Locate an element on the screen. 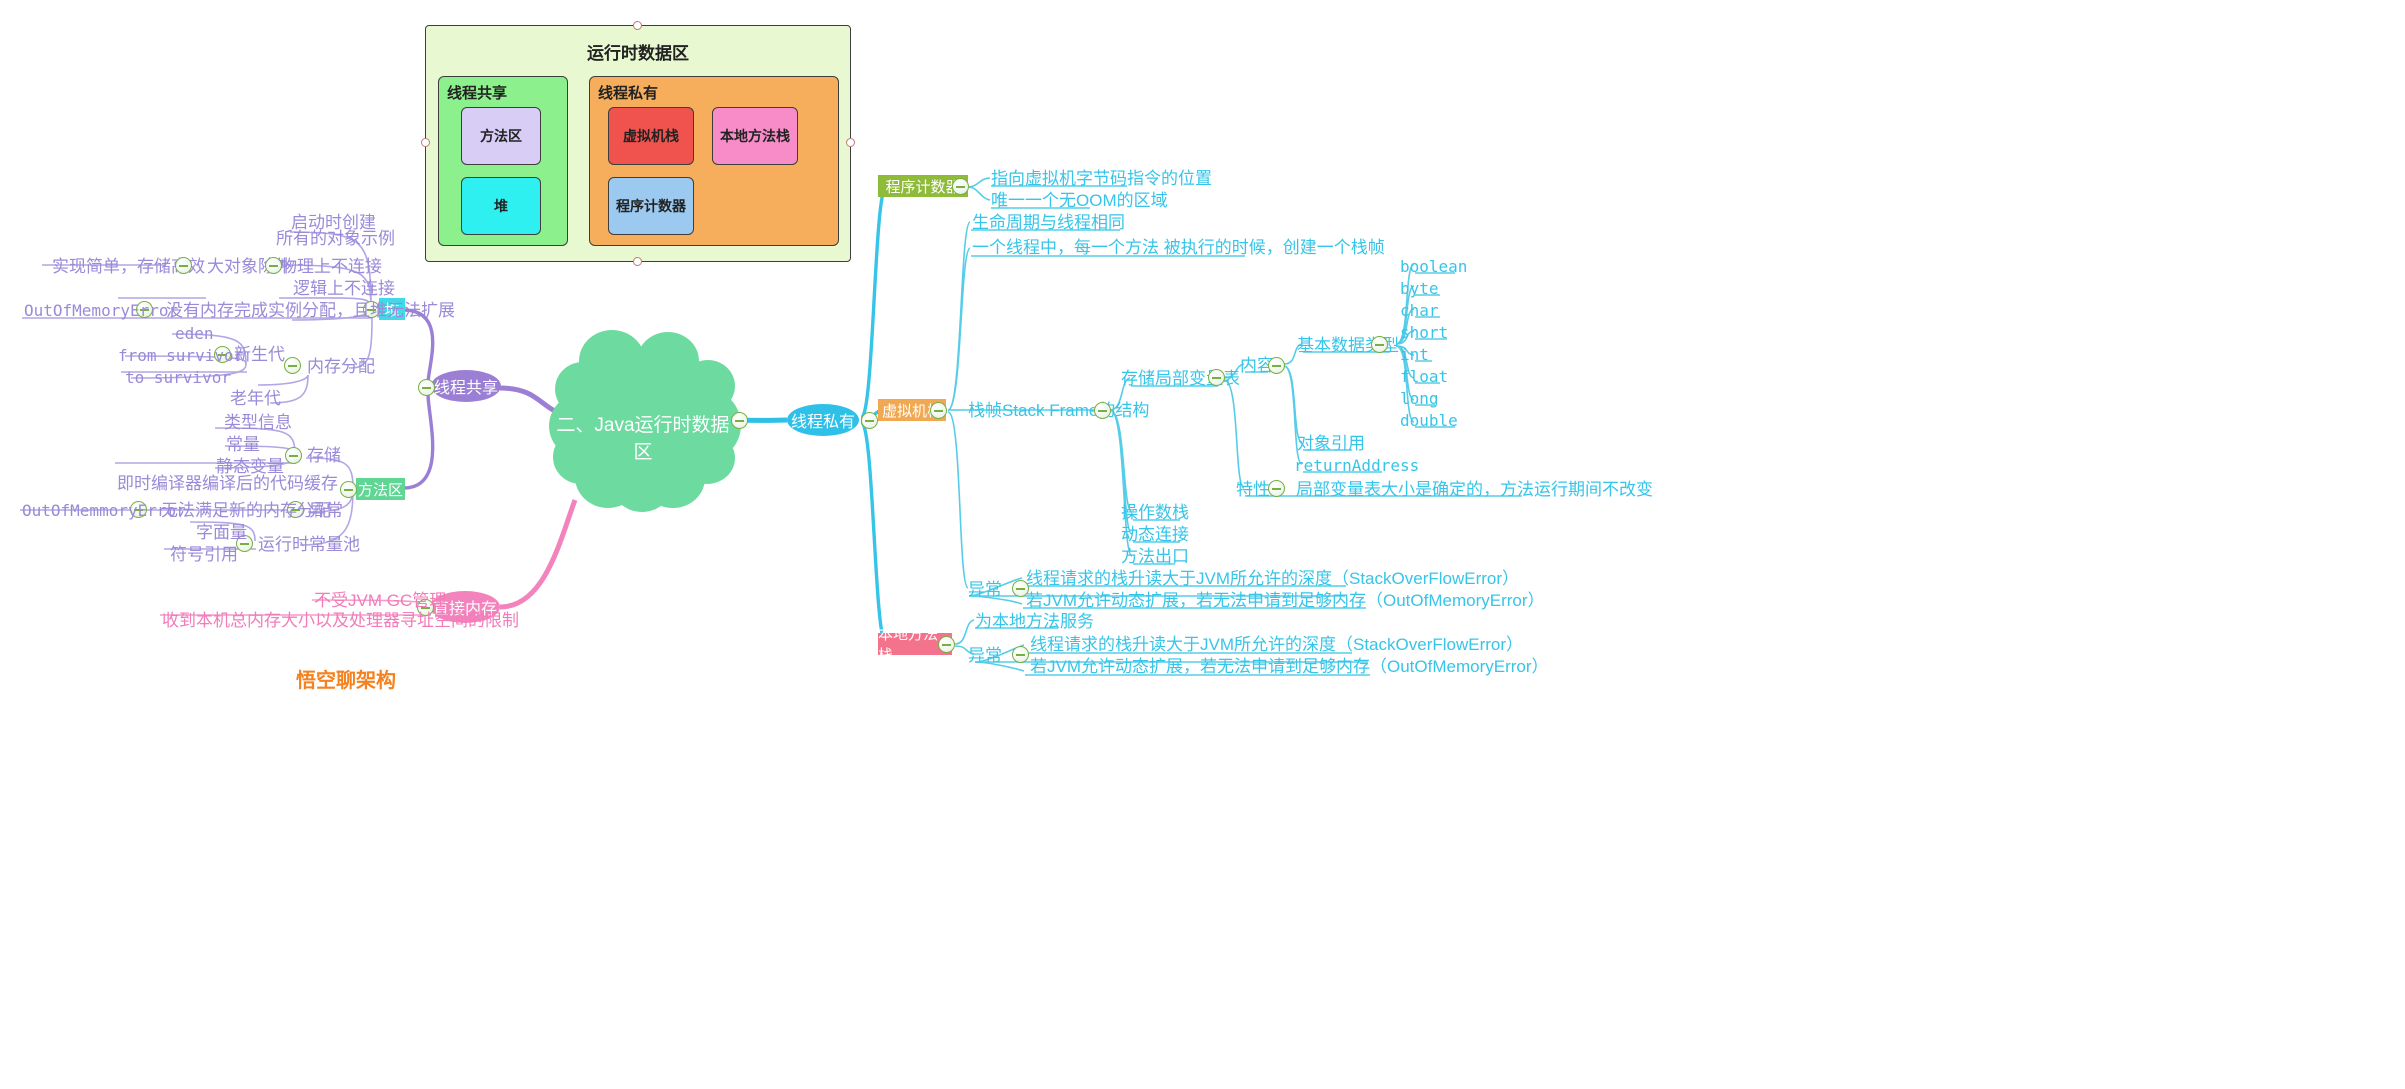 The height and width of the screenshot is (1089, 2405). diagram-thread-shared-header: 线程共享 is located at coordinates (477, 93).